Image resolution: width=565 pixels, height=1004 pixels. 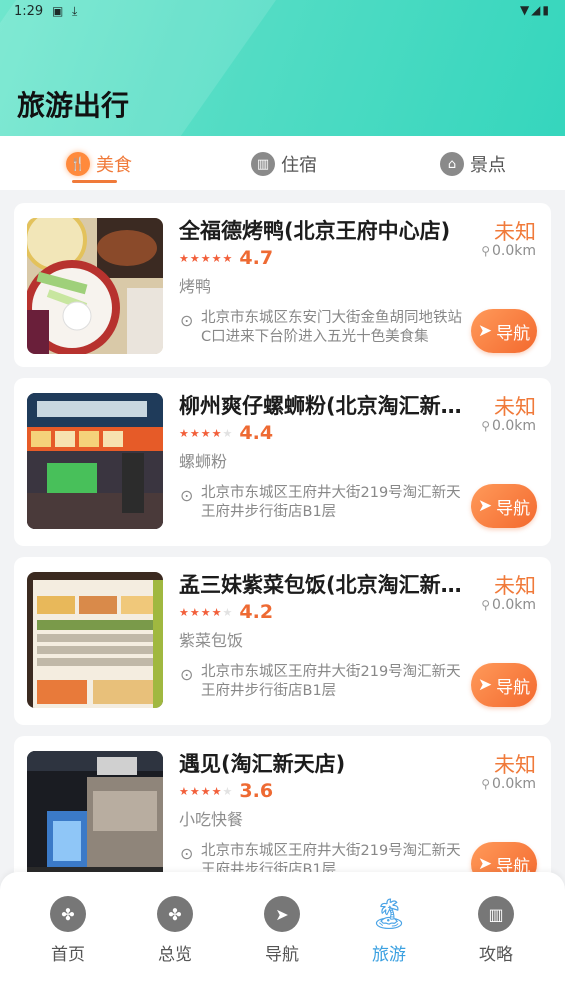 What do you see at coordinates (324, 585) in the screenshot?
I see `restaurant-name: 孟三妹紫菜包饭(北京淘汇新天店)` at bounding box center [324, 585].